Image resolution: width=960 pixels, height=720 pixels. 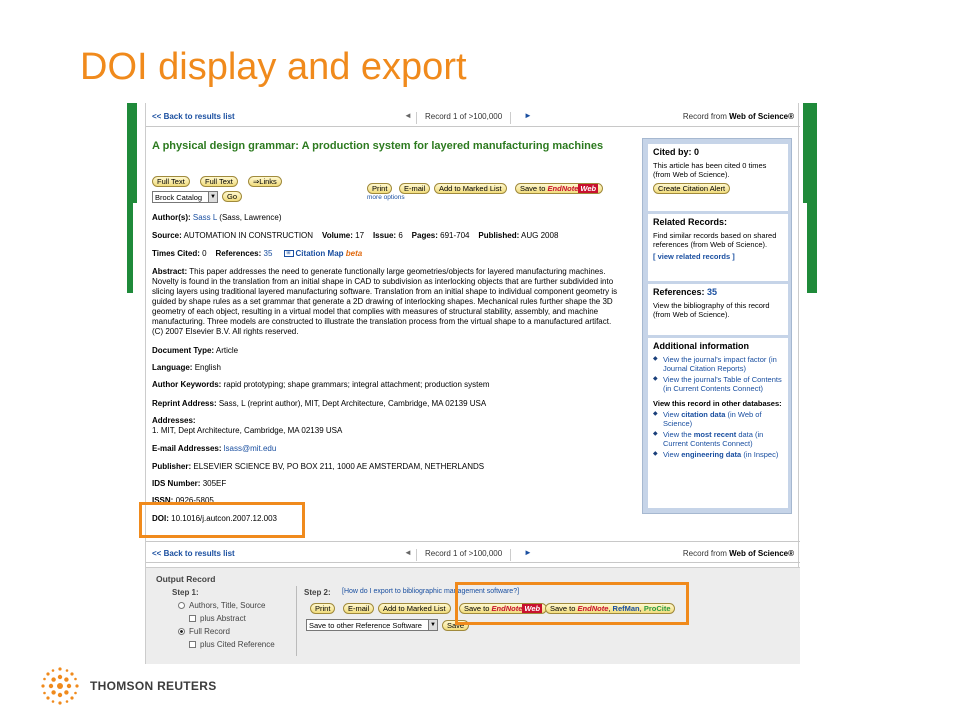 I want to click on authors-field: Author(s): Sass L (Sass, Lawrence), so click(x=217, y=217).